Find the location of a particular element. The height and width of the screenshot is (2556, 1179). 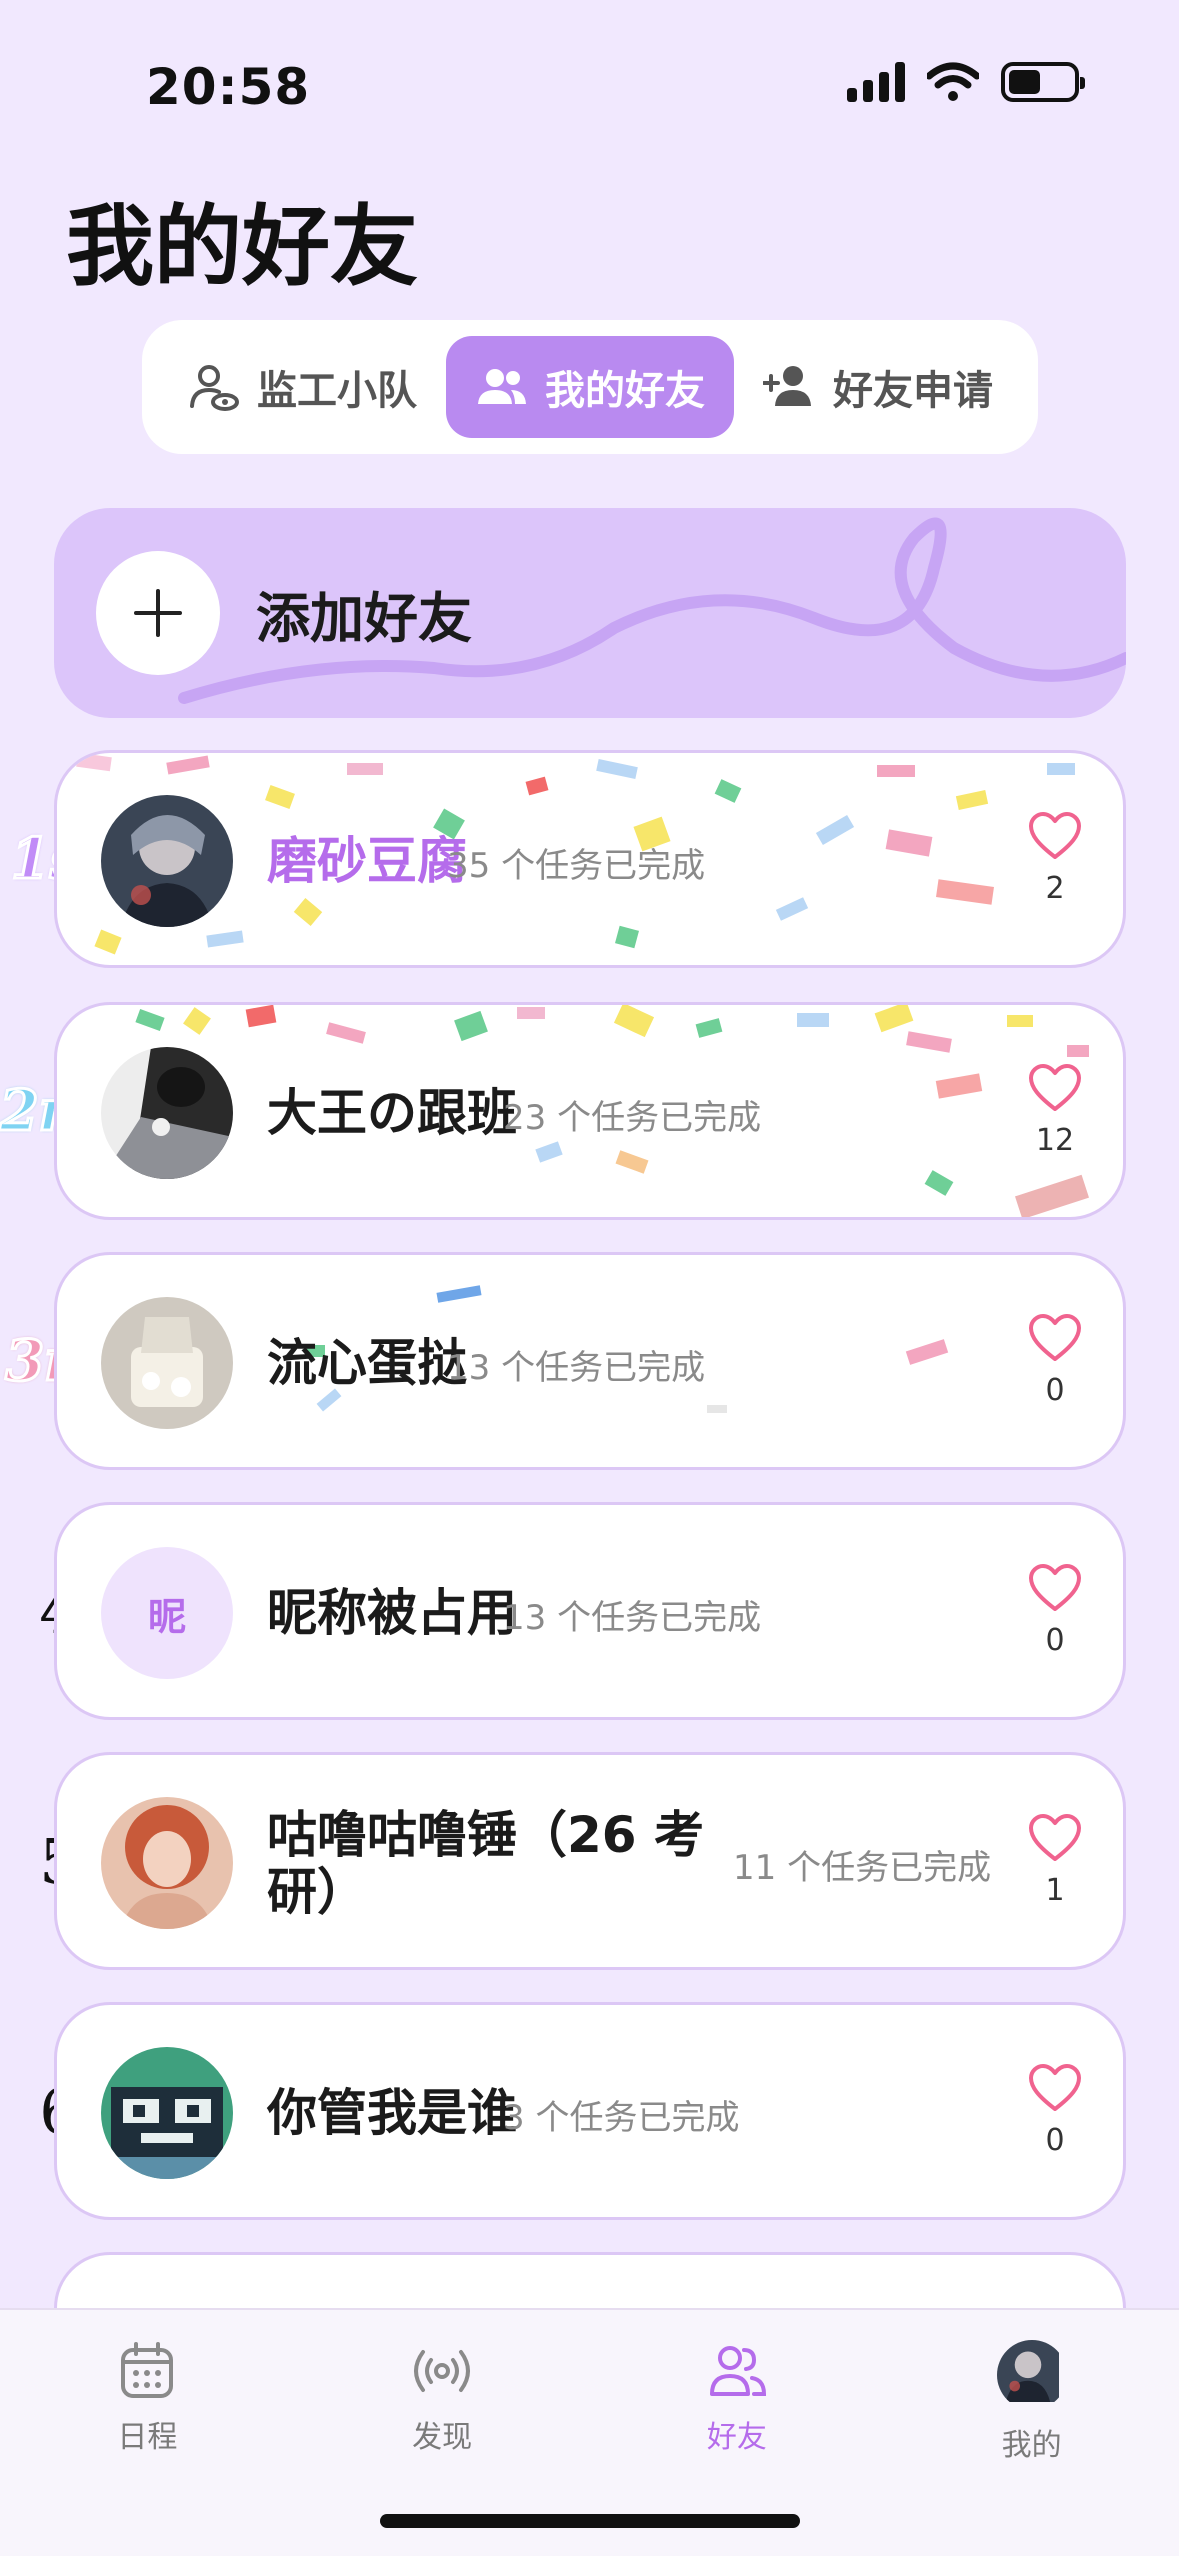

friend-name: 咕噜咕噜锤（26 考研） is located at coordinates (485, 1863).